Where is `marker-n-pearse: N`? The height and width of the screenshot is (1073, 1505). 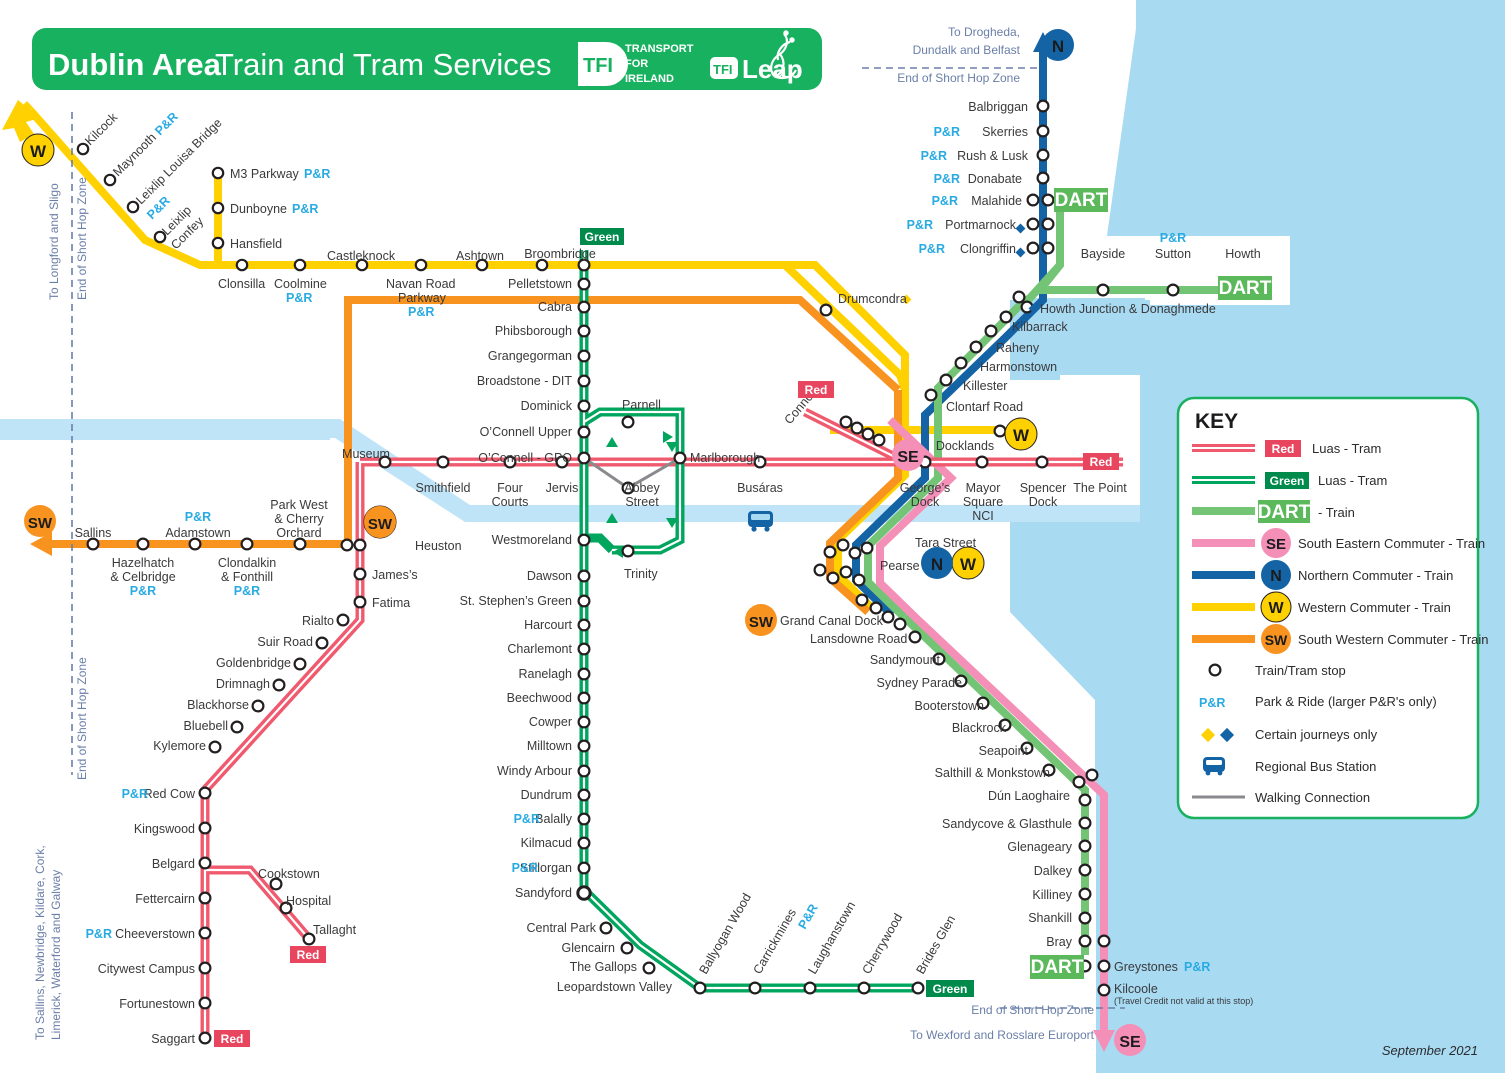 marker-n-pearse: N is located at coordinates (937, 563).